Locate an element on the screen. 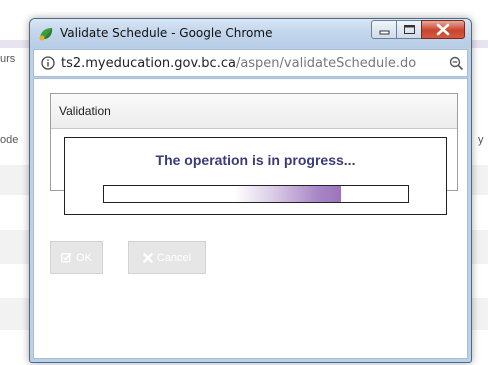 The height and width of the screenshot is (365, 488). maximize-icon is located at coordinates (409, 29).